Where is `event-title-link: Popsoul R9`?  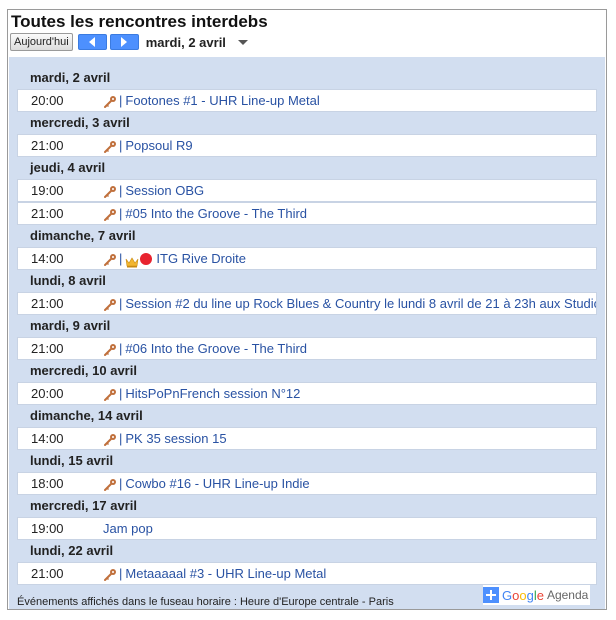 event-title-link: Popsoul R9 is located at coordinates (158, 145).